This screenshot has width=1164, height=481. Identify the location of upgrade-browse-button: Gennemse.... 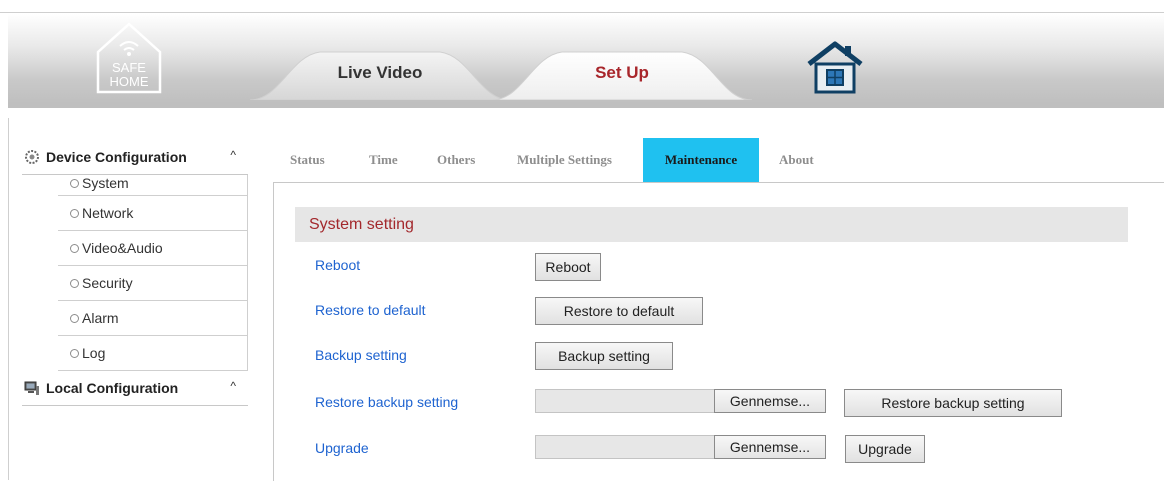
(770, 447).